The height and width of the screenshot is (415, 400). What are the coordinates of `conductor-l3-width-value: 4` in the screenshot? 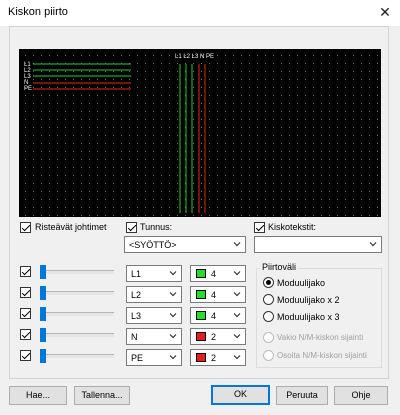 It's located at (214, 316).